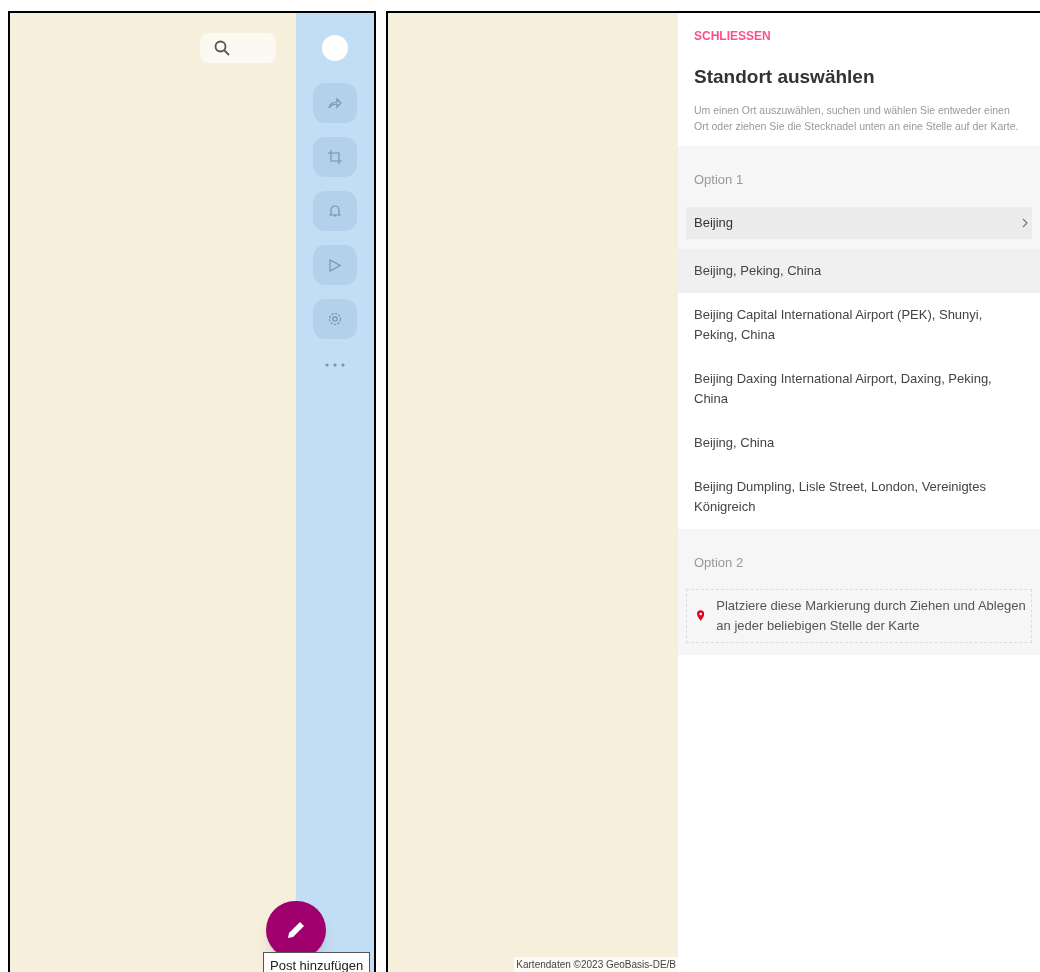 The image size is (1040, 972). I want to click on crop-button, so click(335, 157).